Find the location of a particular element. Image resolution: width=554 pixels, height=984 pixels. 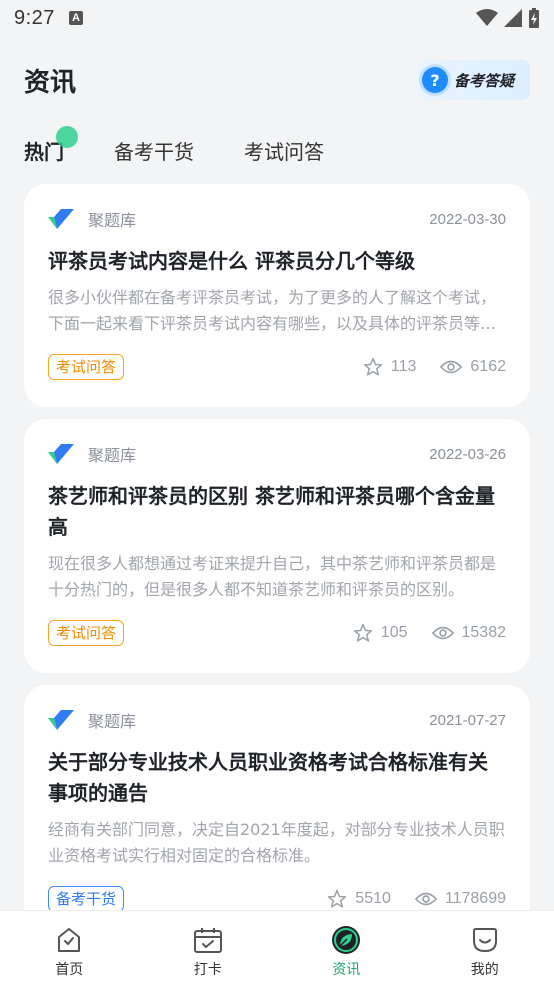

nav-label: 打卡 is located at coordinates (207, 970).